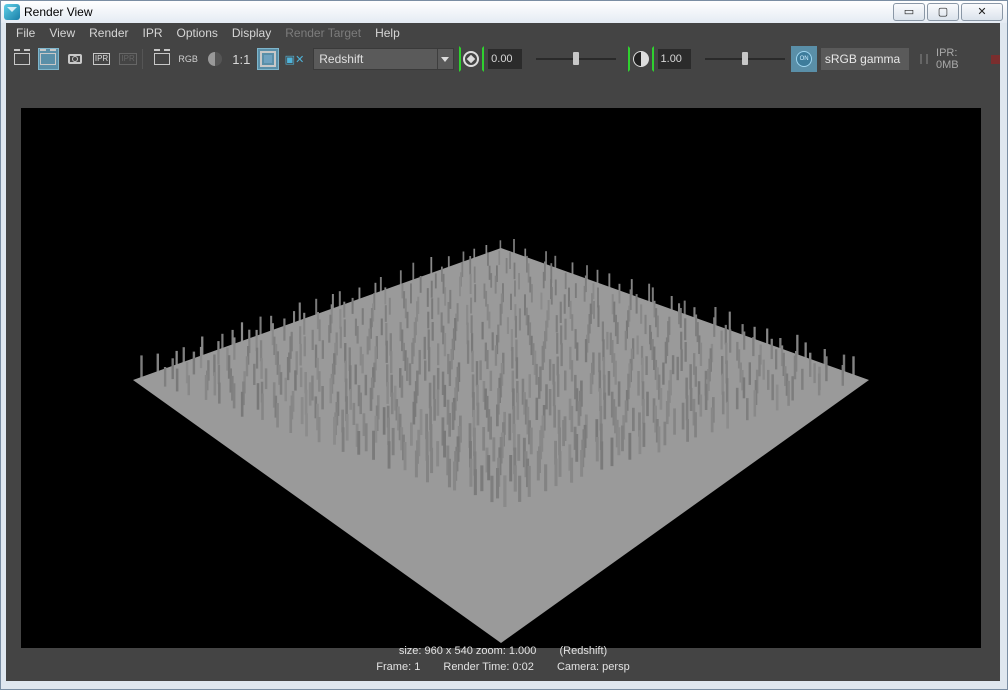 Image resolution: width=1008 pixels, height=690 pixels. I want to click on gamma-slider-handle, so click(744, 58).